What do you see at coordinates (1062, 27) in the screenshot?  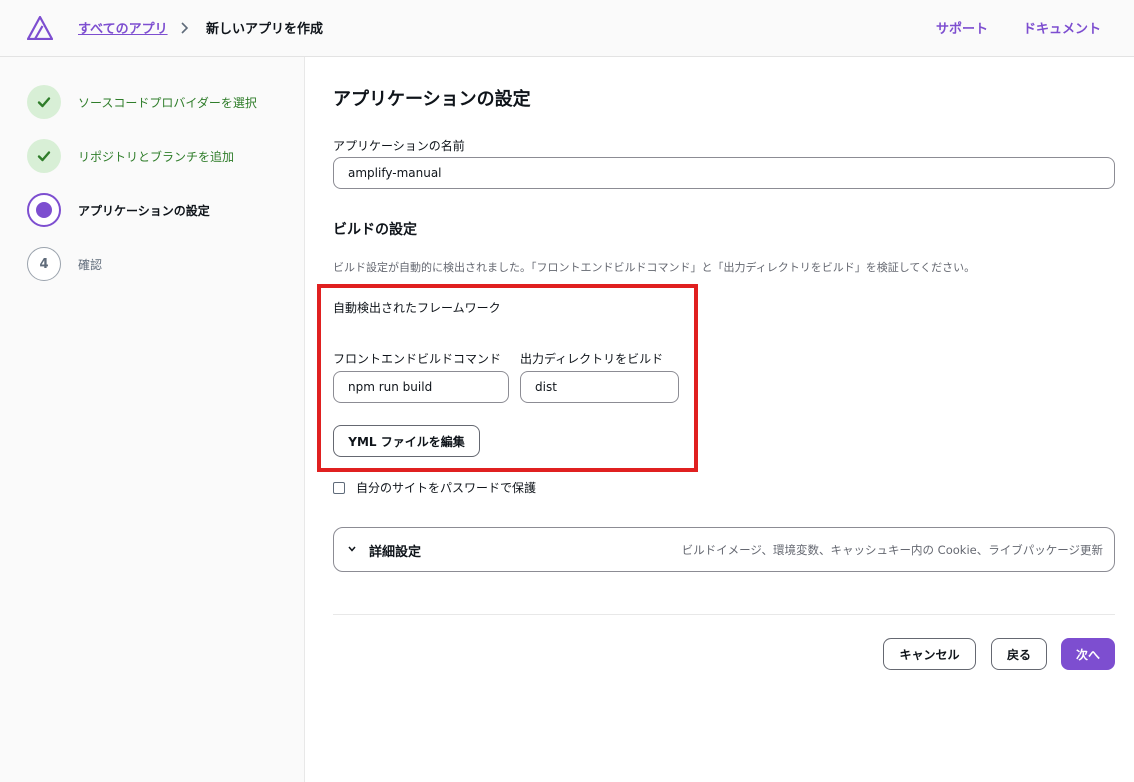 I see `documentation-link: ドキュメント` at bounding box center [1062, 27].